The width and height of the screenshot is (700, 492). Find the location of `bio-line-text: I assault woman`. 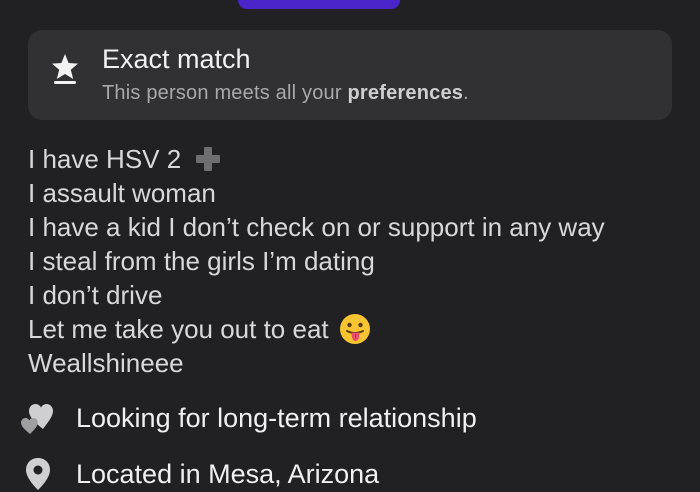

bio-line-text: I assault woman is located at coordinates (122, 193).